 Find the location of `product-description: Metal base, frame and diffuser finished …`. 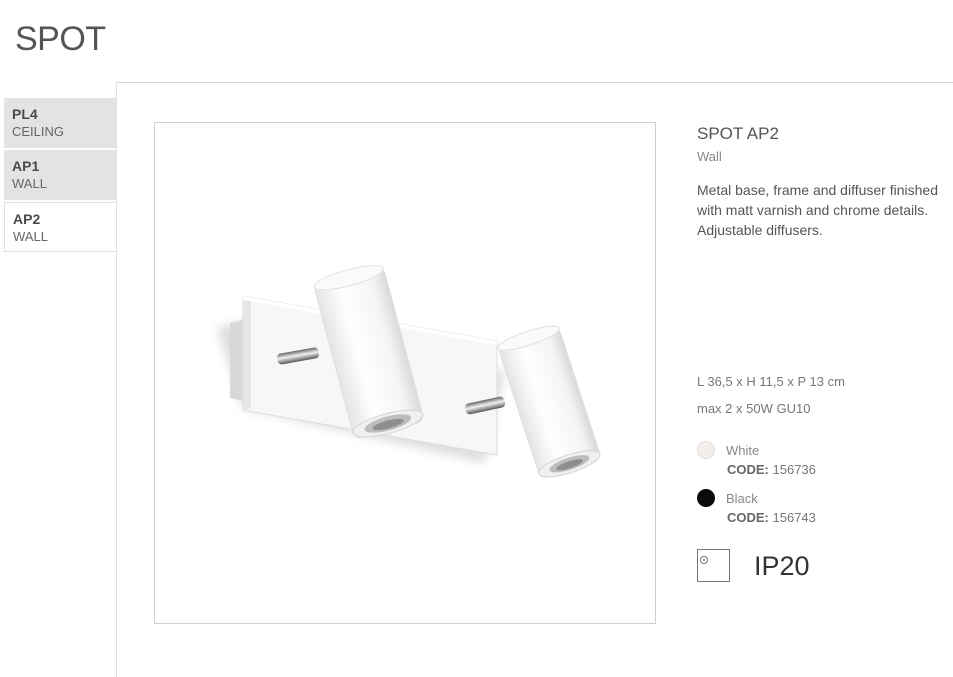

product-description: Metal base, frame and diffuser finished … is located at coordinates (817, 210).